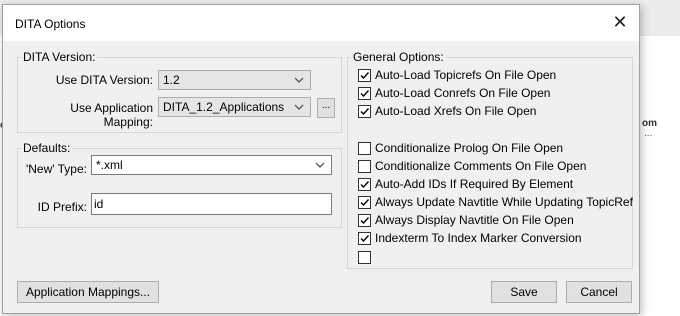  Describe the element at coordinates (463, 93) in the screenshot. I see `checkbox-label: Auto-Load Conrefs On File Open` at that location.